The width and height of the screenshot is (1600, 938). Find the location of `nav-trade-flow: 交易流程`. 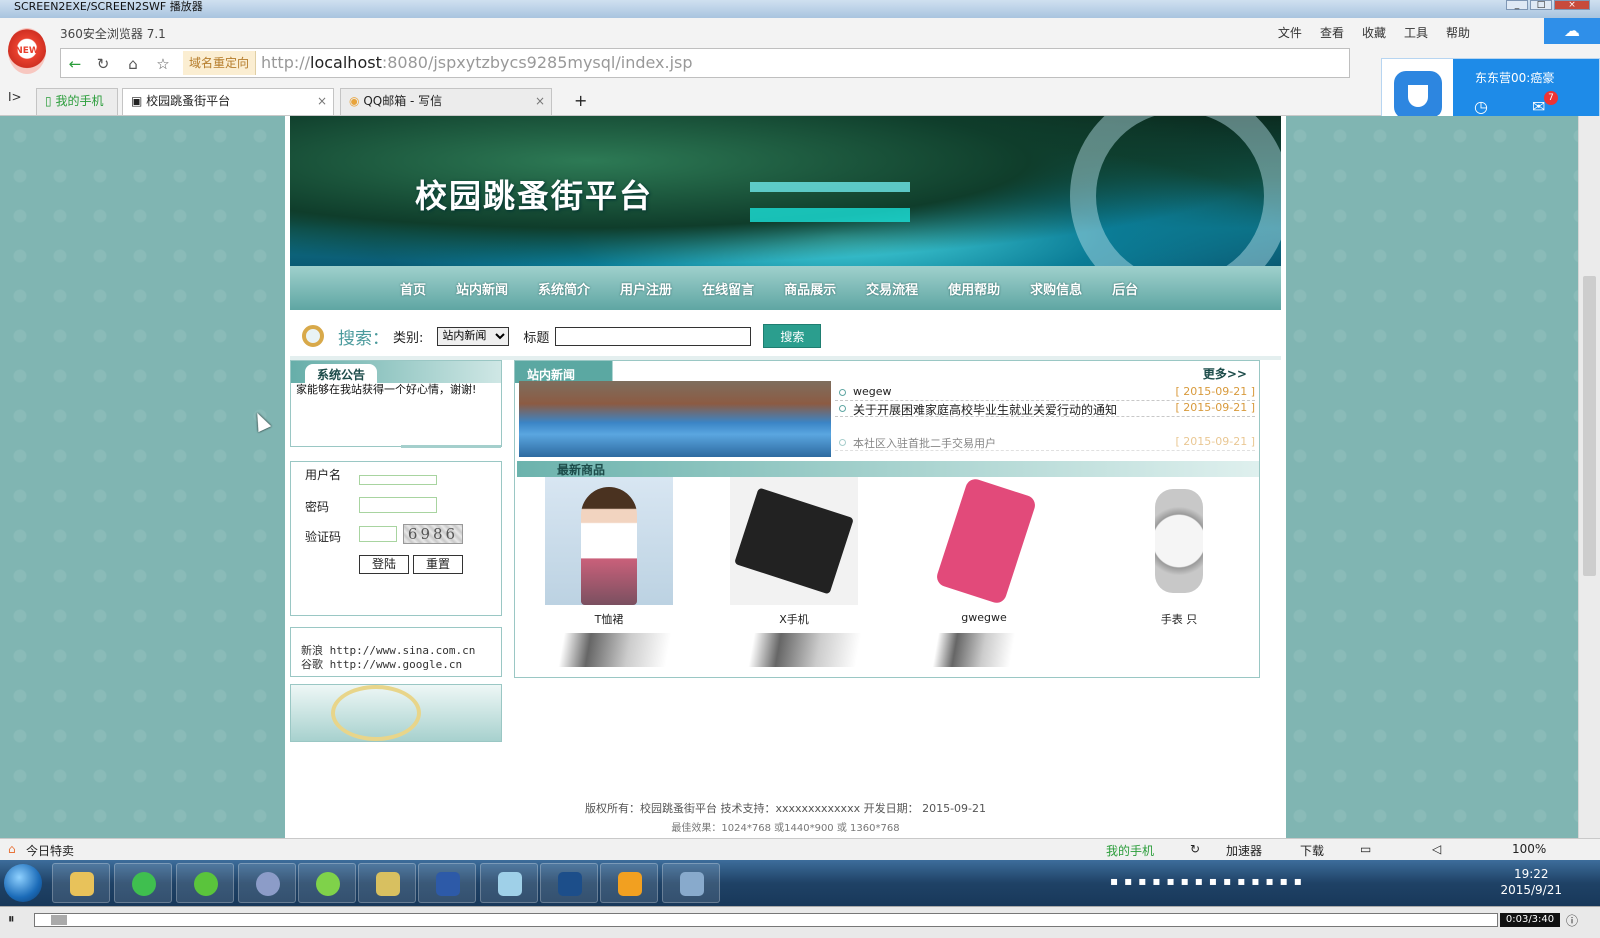

nav-trade-flow: 交易流程 is located at coordinates (892, 288).